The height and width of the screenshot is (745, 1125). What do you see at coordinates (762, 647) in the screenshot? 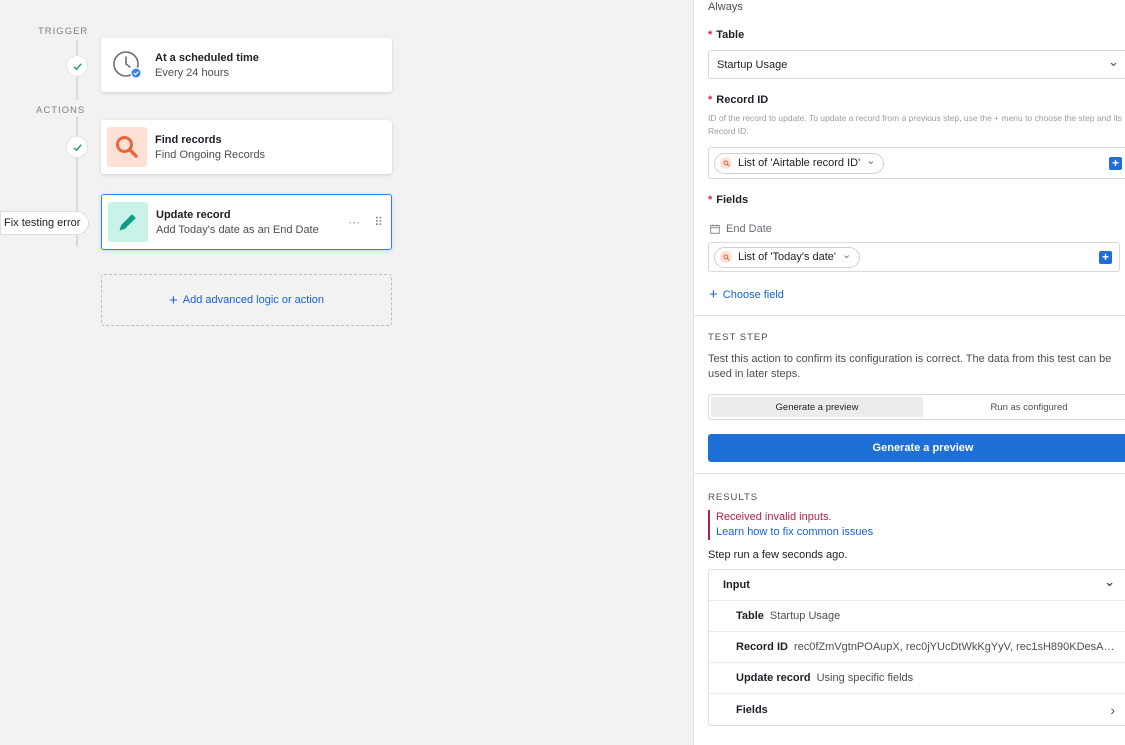
I see `row-key: Record ID` at bounding box center [762, 647].